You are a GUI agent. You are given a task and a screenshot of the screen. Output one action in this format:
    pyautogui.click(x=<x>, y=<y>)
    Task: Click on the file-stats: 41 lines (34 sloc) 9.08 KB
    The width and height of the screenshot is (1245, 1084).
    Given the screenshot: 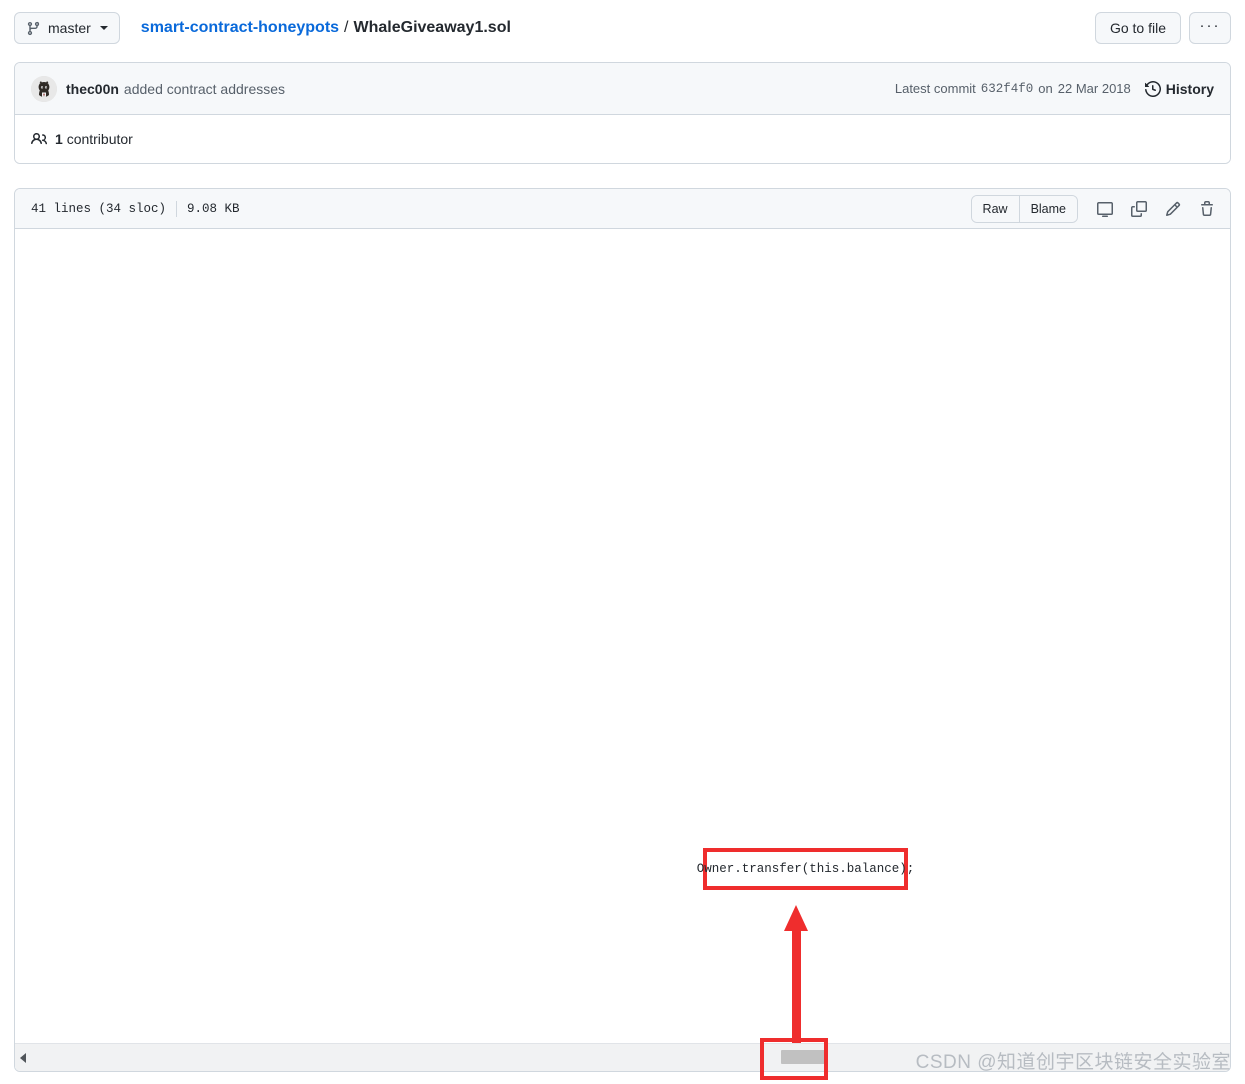 What is the action you would take?
    pyautogui.click(x=135, y=208)
    